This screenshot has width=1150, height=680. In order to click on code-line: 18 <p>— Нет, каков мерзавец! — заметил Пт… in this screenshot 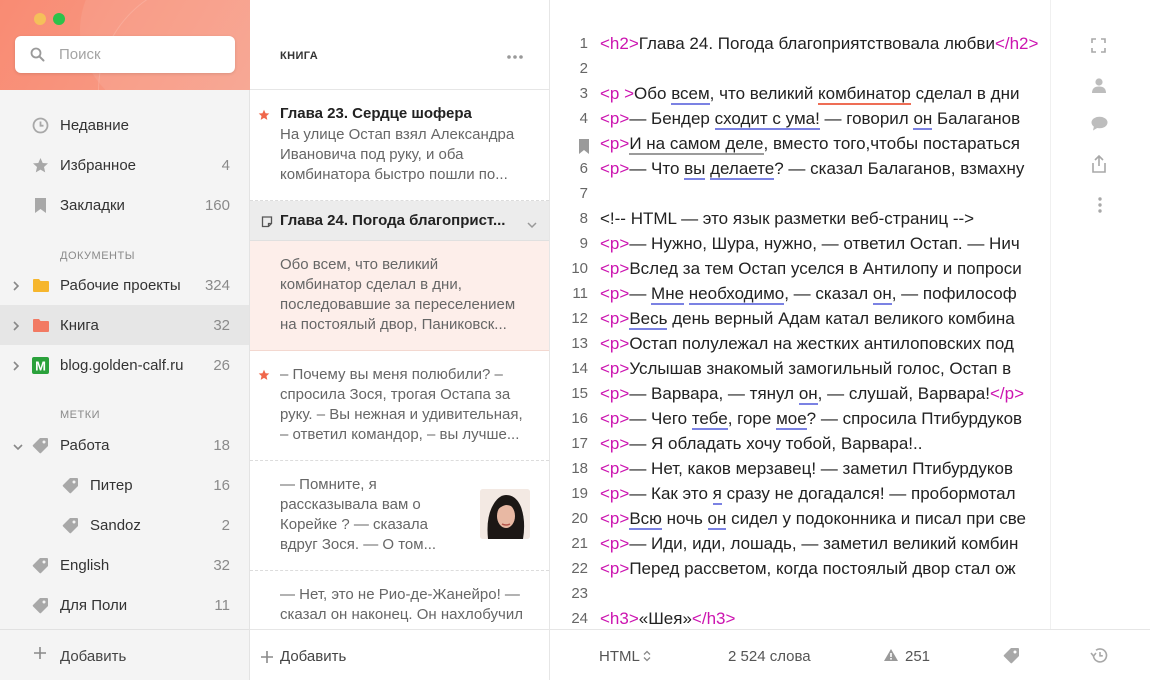, I will do `click(800, 468)`.